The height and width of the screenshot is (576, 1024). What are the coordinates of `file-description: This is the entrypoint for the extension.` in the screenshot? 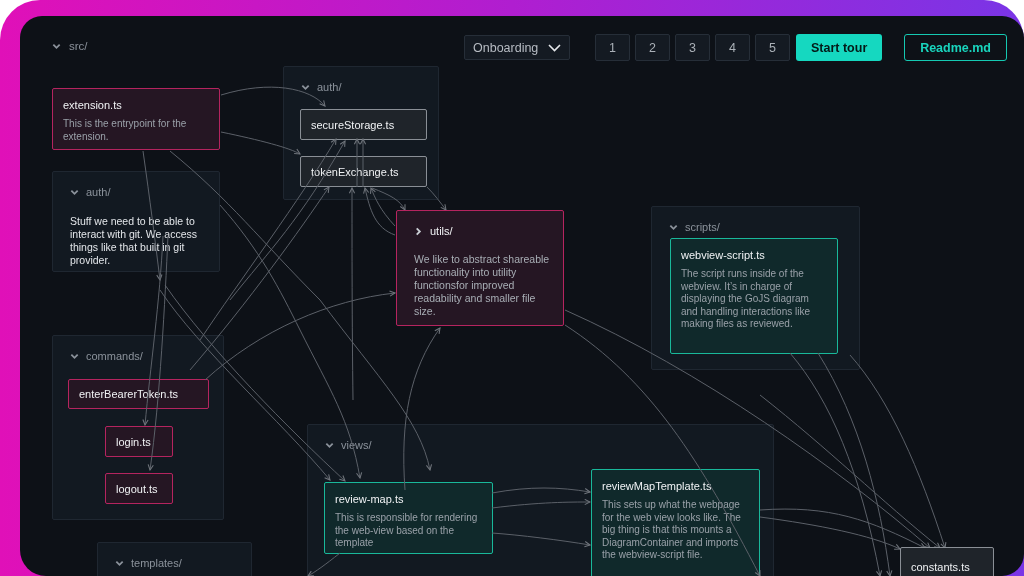 It's located at (125, 130).